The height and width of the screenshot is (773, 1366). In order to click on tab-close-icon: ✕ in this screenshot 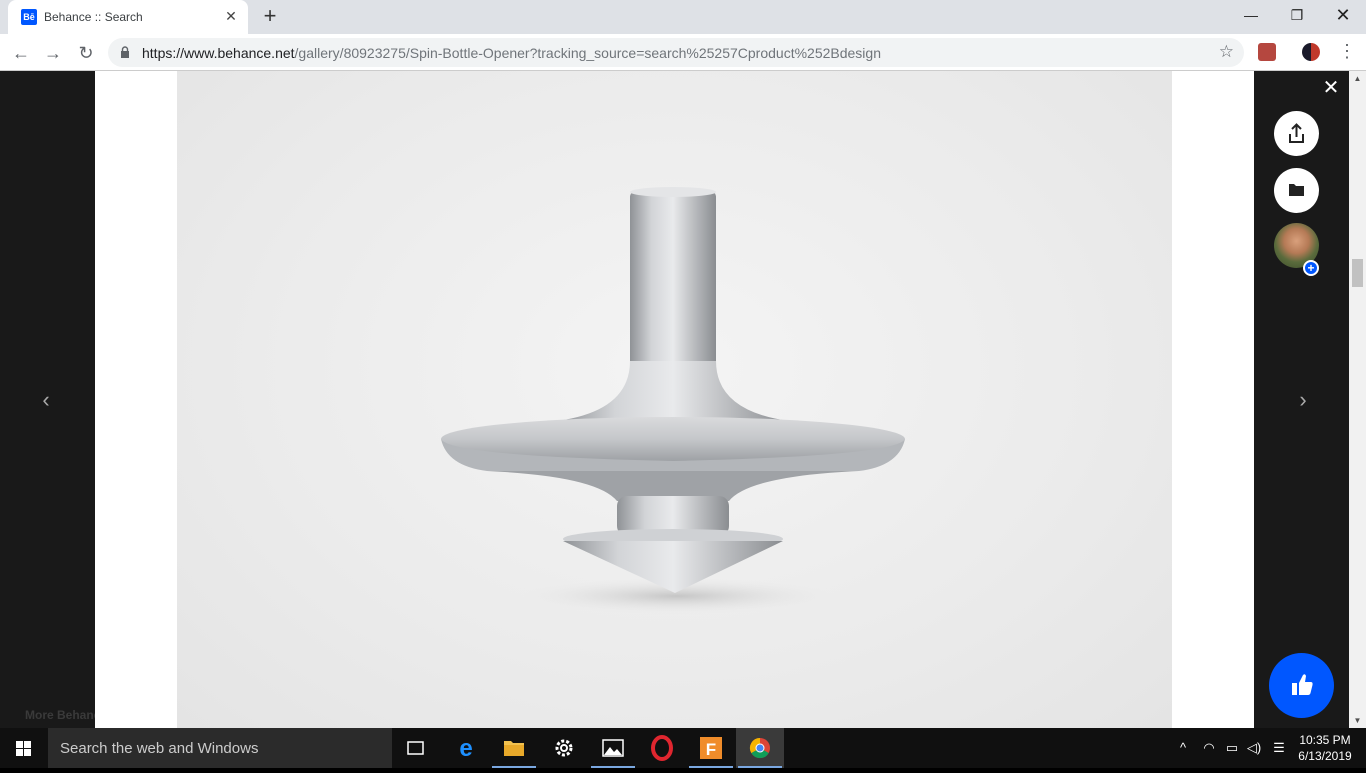, I will do `click(231, 16)`.